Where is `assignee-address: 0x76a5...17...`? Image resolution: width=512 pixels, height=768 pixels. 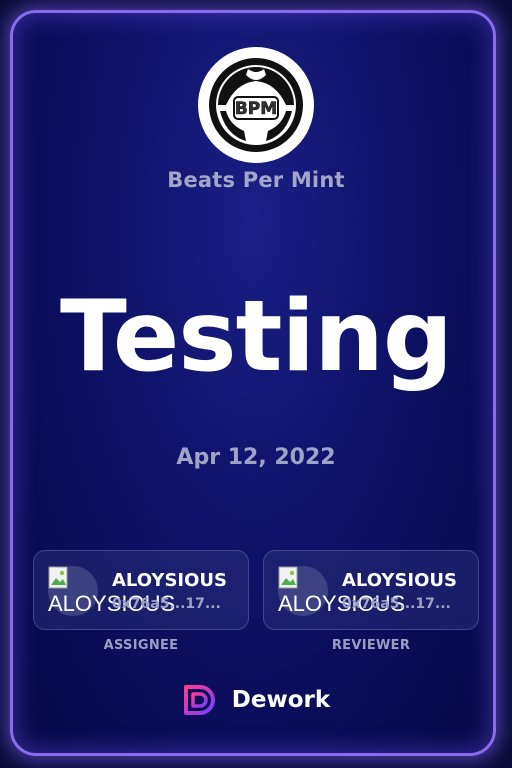
assignee-address: 0x76a5...17... is located at coordinates (166, 604).